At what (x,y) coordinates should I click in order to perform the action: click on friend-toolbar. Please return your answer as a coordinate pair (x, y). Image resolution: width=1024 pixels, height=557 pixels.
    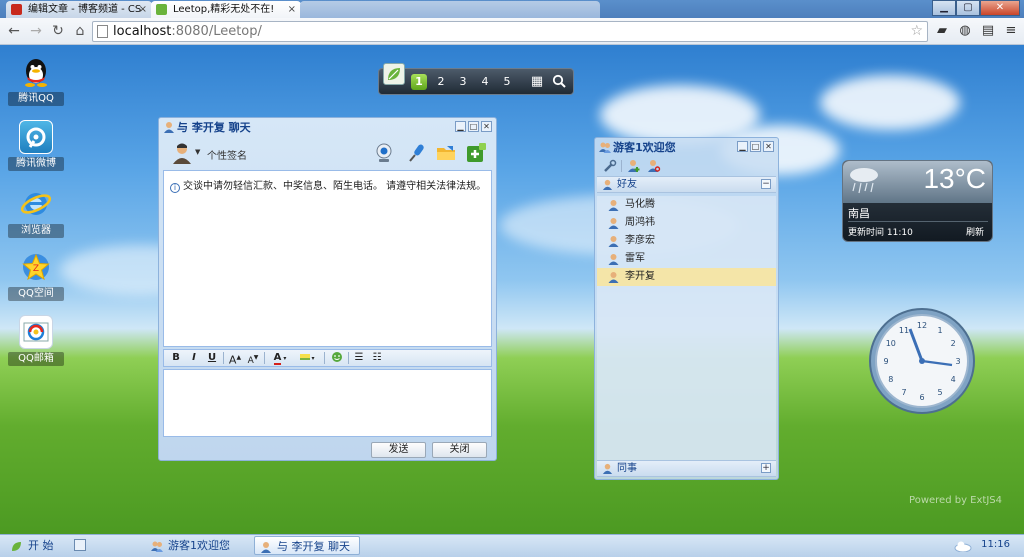
    Looking at the image, I should click on (686, 166).